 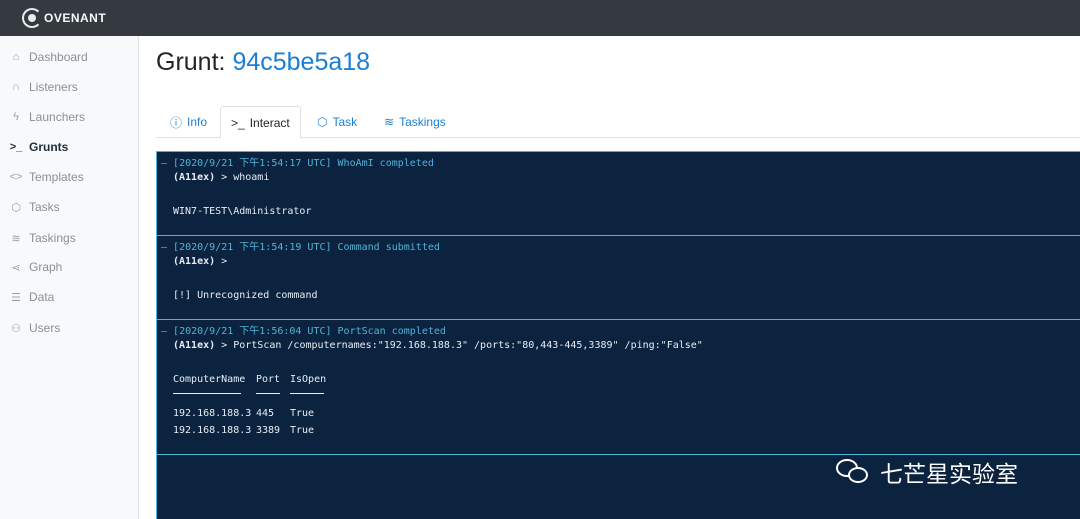 I want to click on table-row: 192.168.188.3 445 True, so click(x=323, y=414).